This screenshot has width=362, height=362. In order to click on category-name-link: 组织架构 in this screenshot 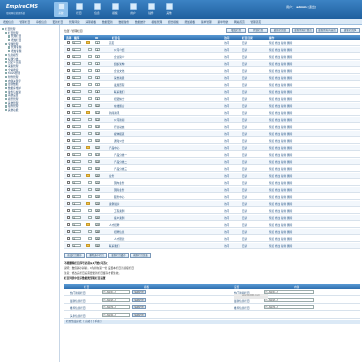, I will do `click(119, 64)`.